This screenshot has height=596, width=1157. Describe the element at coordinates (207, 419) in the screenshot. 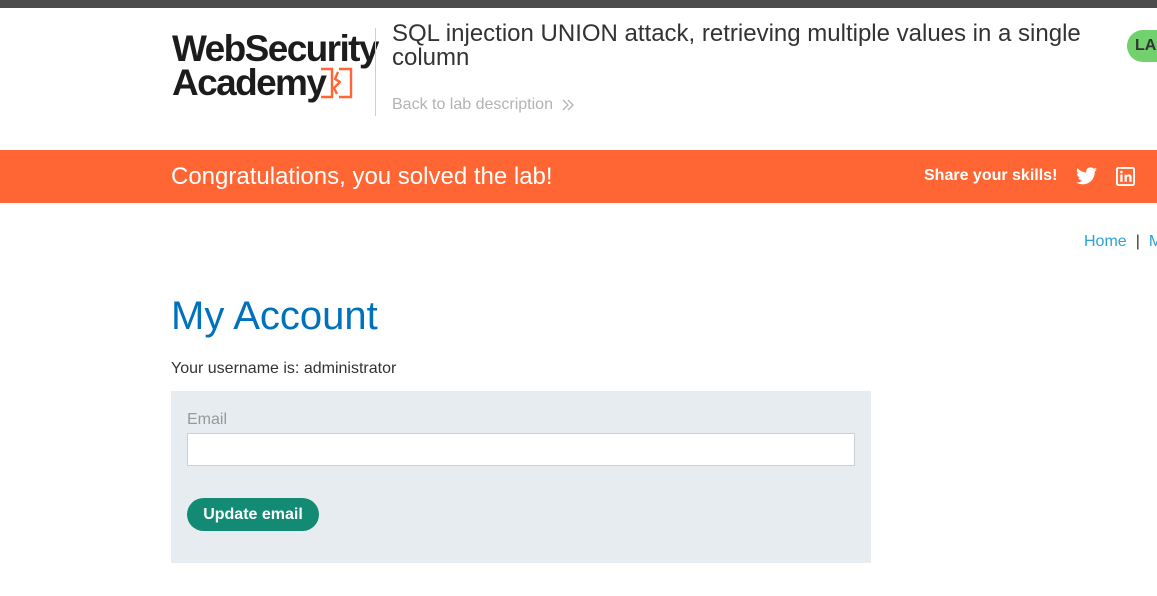

I see `email-label: Email` at that location.